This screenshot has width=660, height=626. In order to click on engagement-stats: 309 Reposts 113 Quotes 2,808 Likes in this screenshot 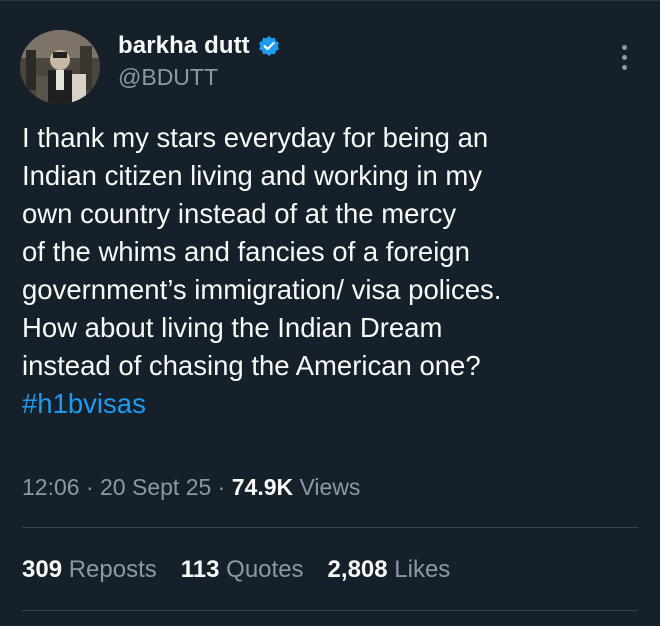, I will do `click(236, 570)`.